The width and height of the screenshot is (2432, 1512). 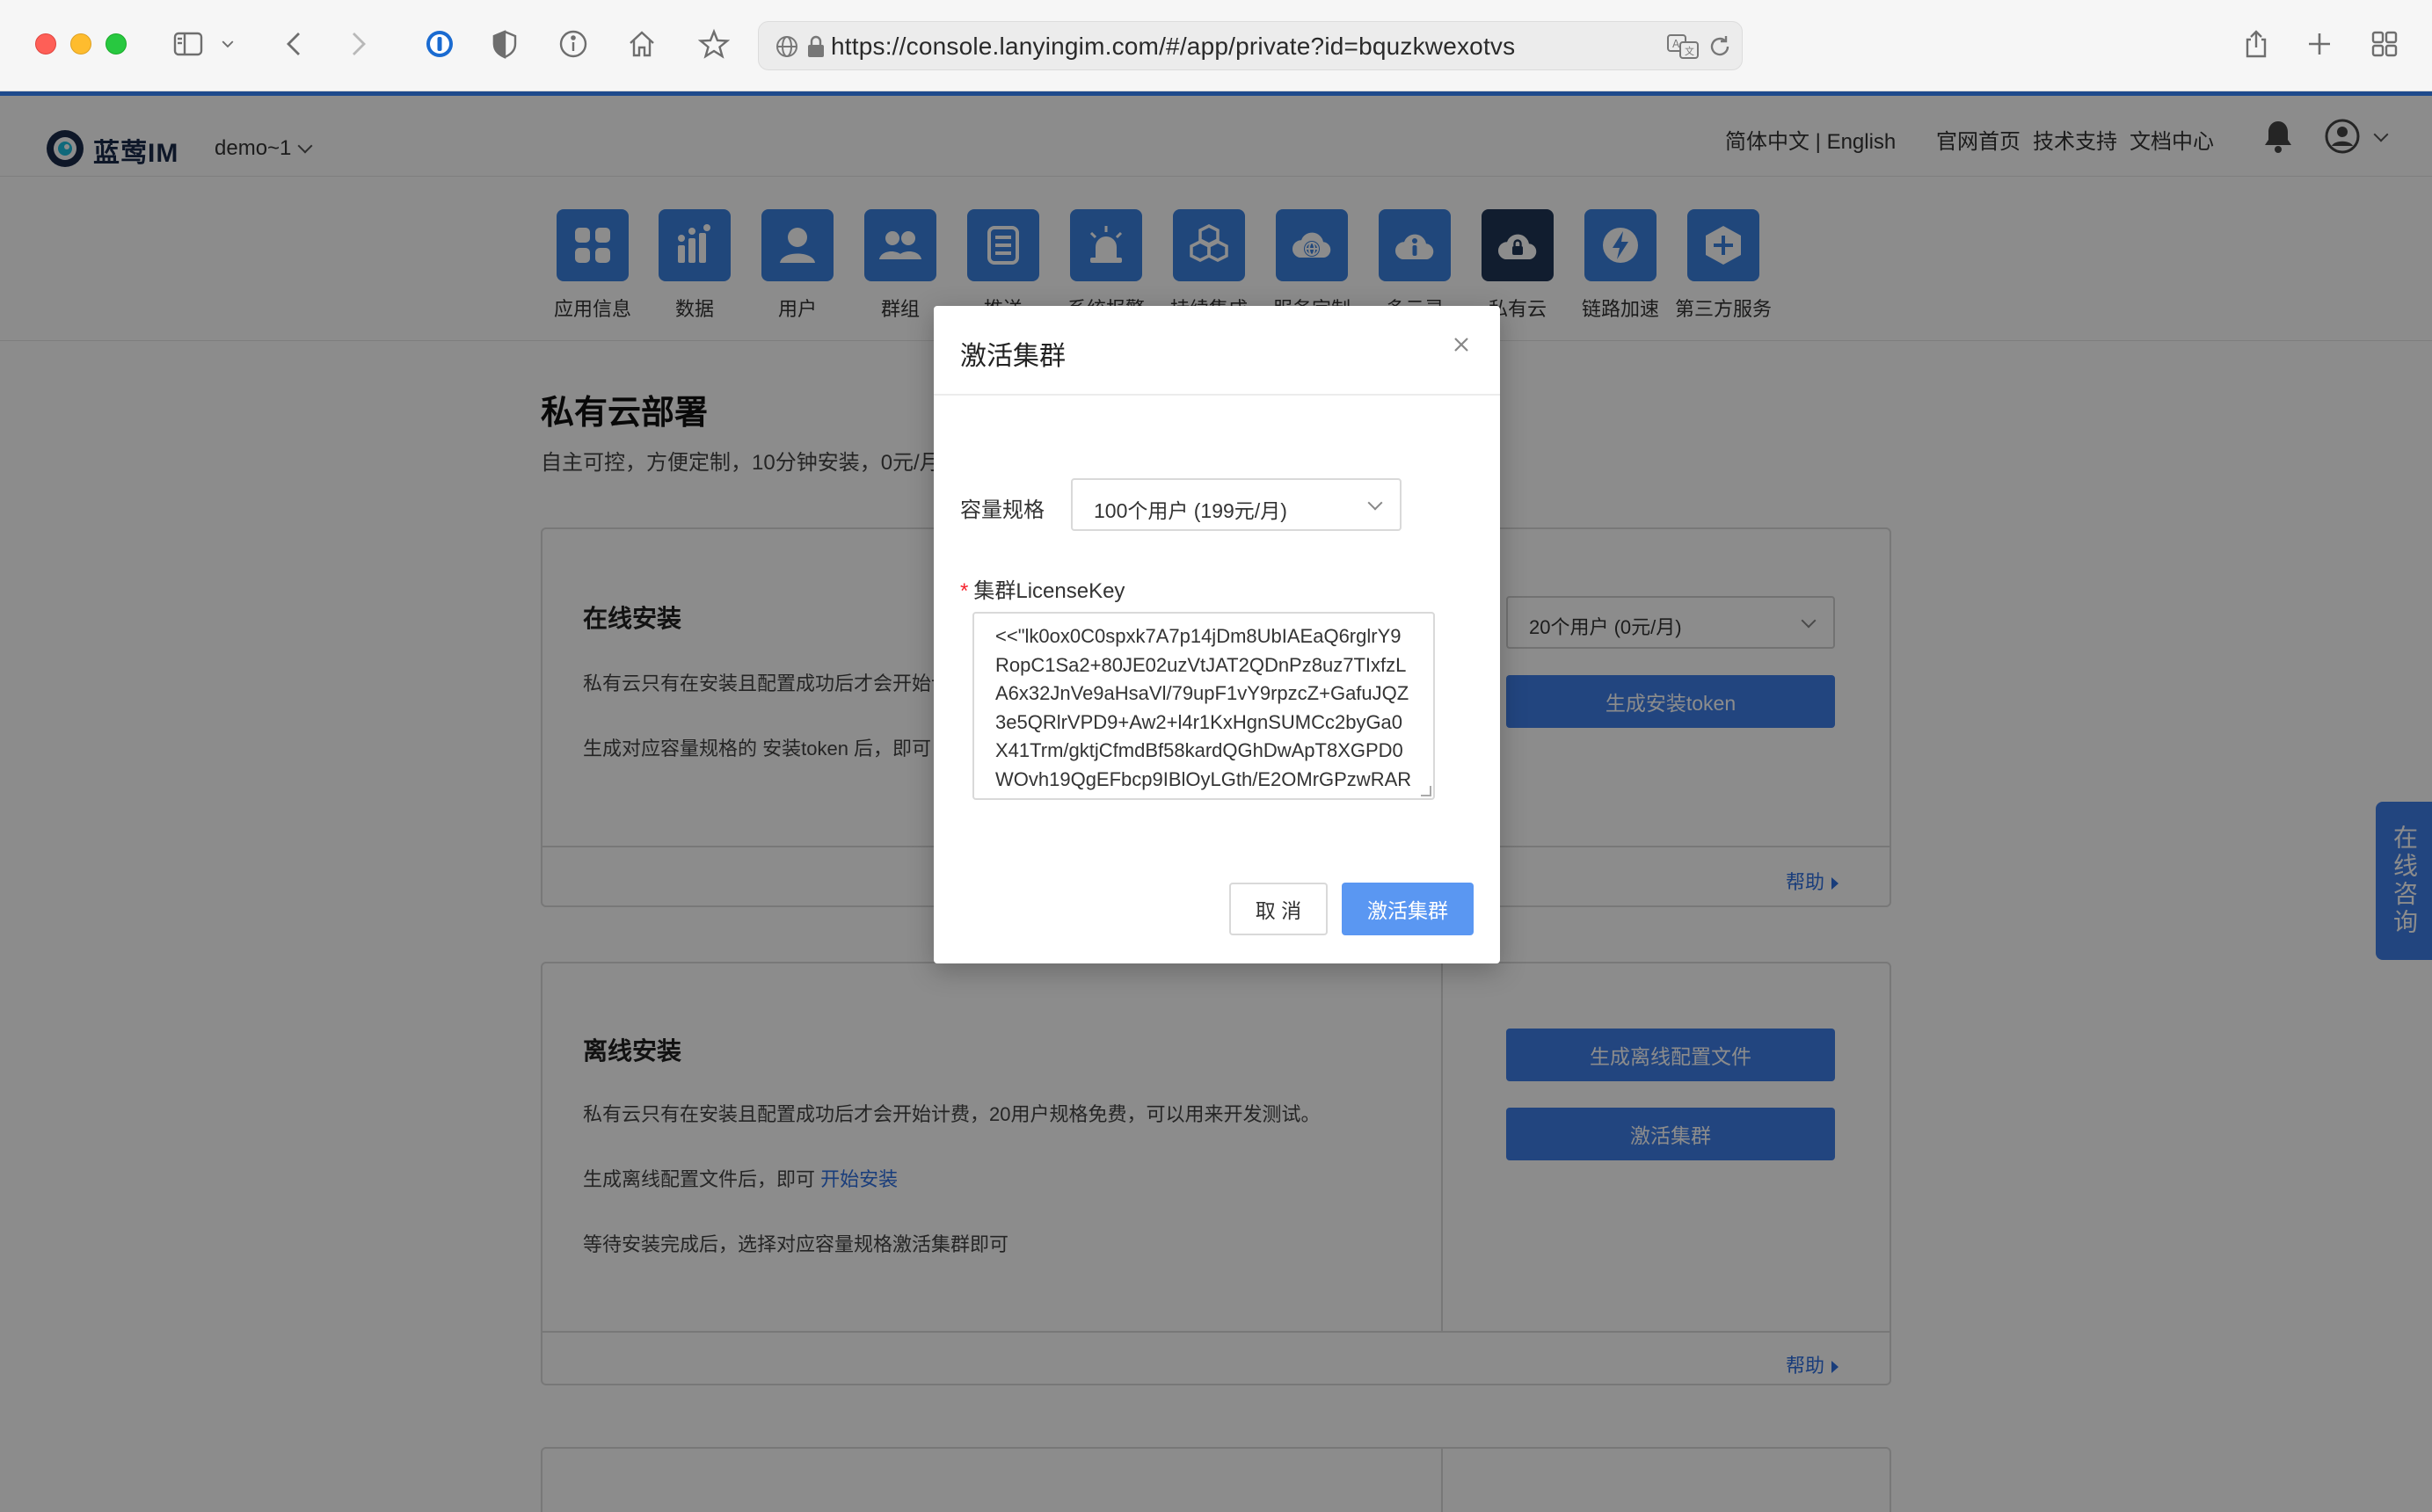 I want to click on share-icon, so click(x=2256, y=44).